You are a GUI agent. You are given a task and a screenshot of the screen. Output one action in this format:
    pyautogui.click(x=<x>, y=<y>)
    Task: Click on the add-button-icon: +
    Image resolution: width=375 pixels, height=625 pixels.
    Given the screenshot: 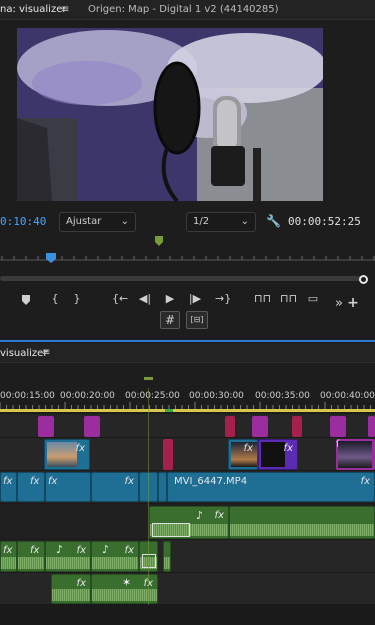 What is the action you would take?
    pyautogui.click(x=353, y=303)
    